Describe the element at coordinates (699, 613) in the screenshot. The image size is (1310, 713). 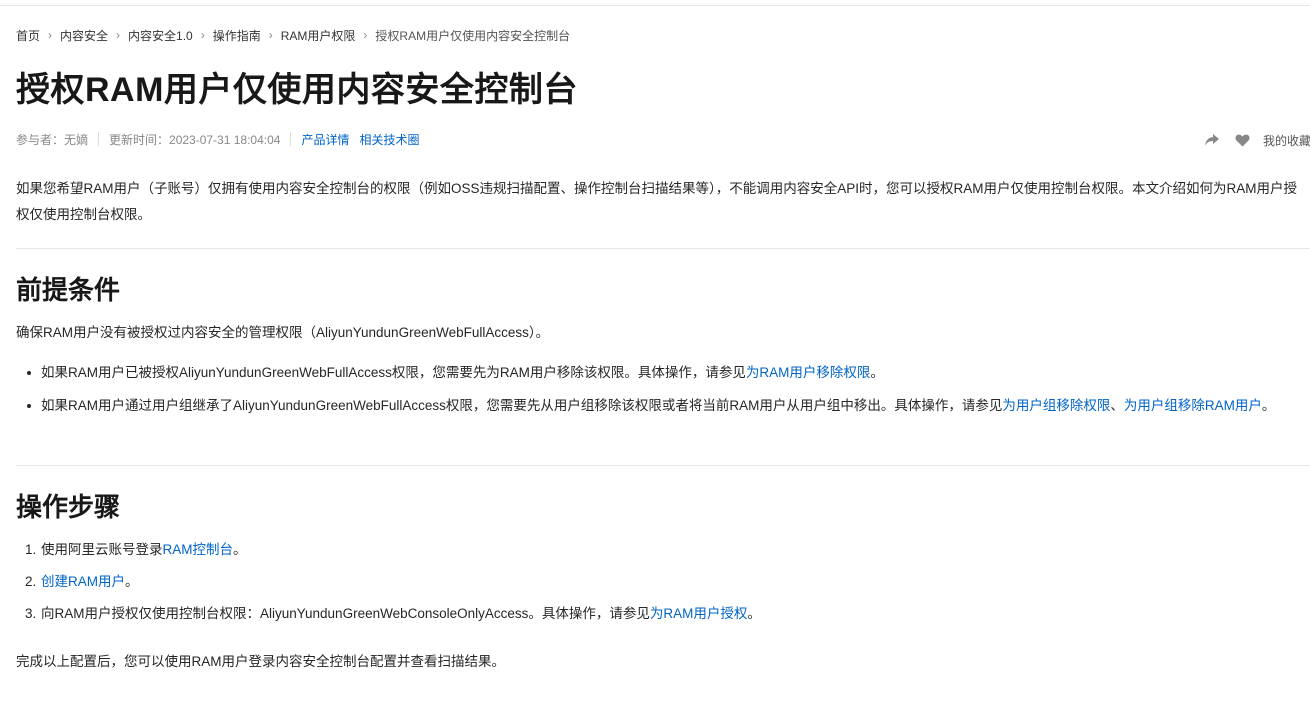
I see `authorize-ram-user-link: 为RAM用户授权` at that location.